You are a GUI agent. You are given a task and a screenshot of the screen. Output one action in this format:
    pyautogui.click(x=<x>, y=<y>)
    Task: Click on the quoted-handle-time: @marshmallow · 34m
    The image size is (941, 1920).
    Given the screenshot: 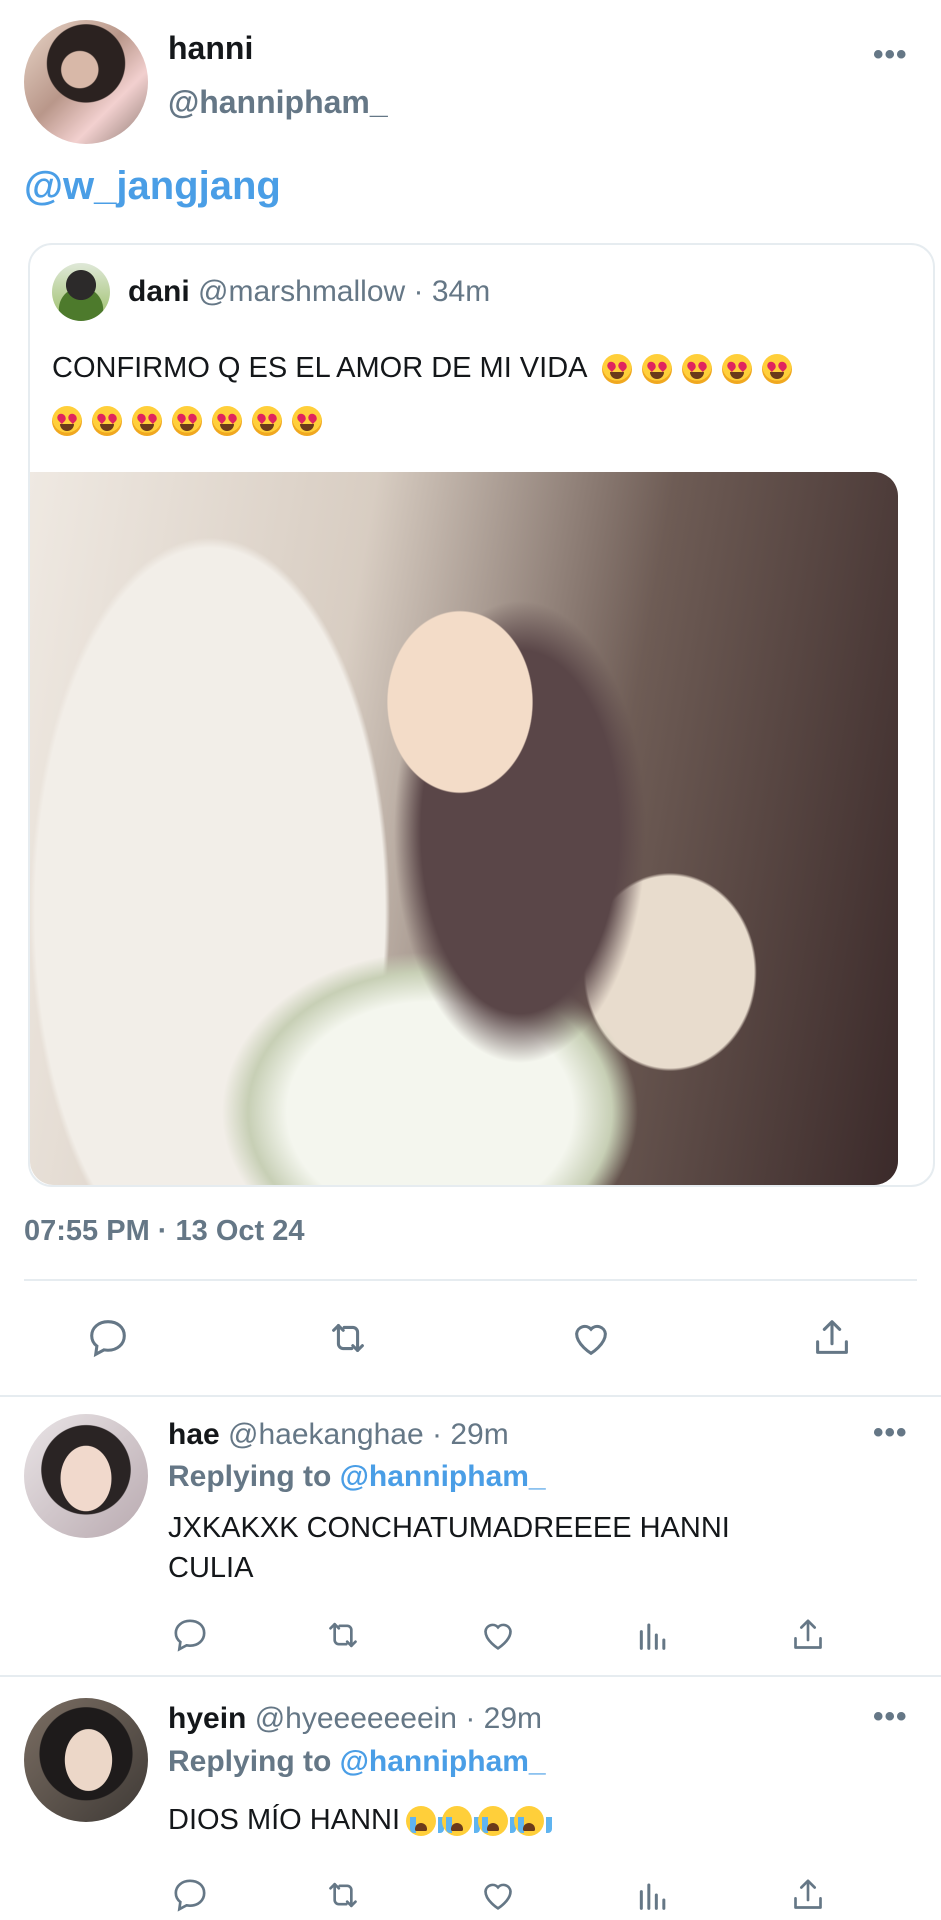 What is the action you would take?
    pyautogui.click(x=344, y=291)
    